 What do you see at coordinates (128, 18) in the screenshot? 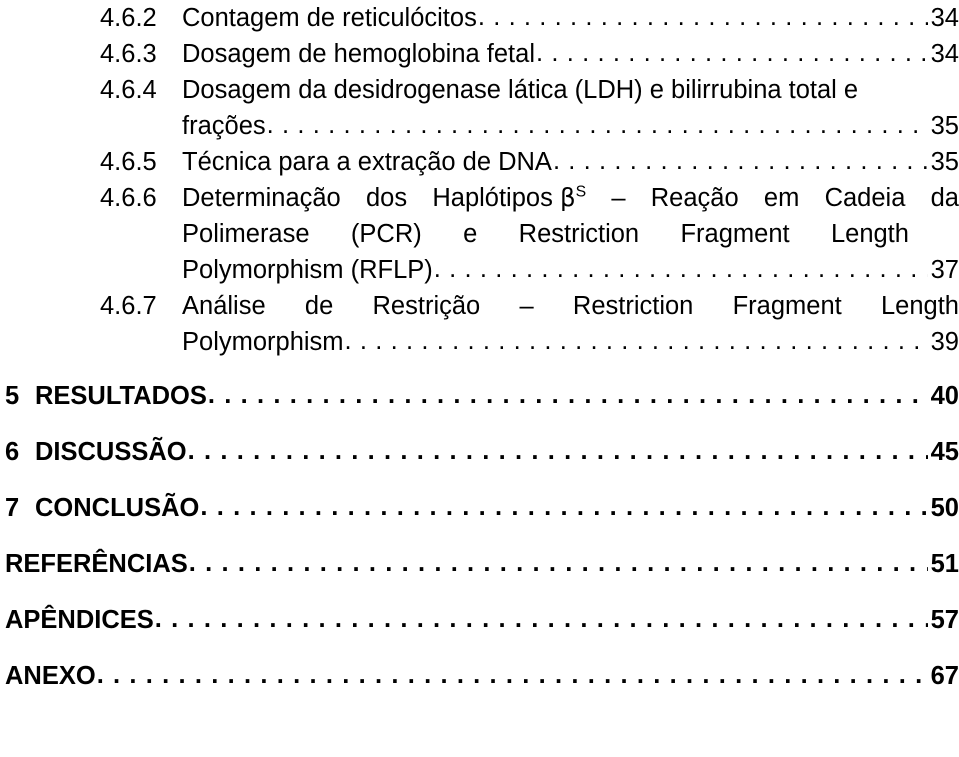
I see `toc-entry-number: 4.6.2` at bounding box center [128, 18].